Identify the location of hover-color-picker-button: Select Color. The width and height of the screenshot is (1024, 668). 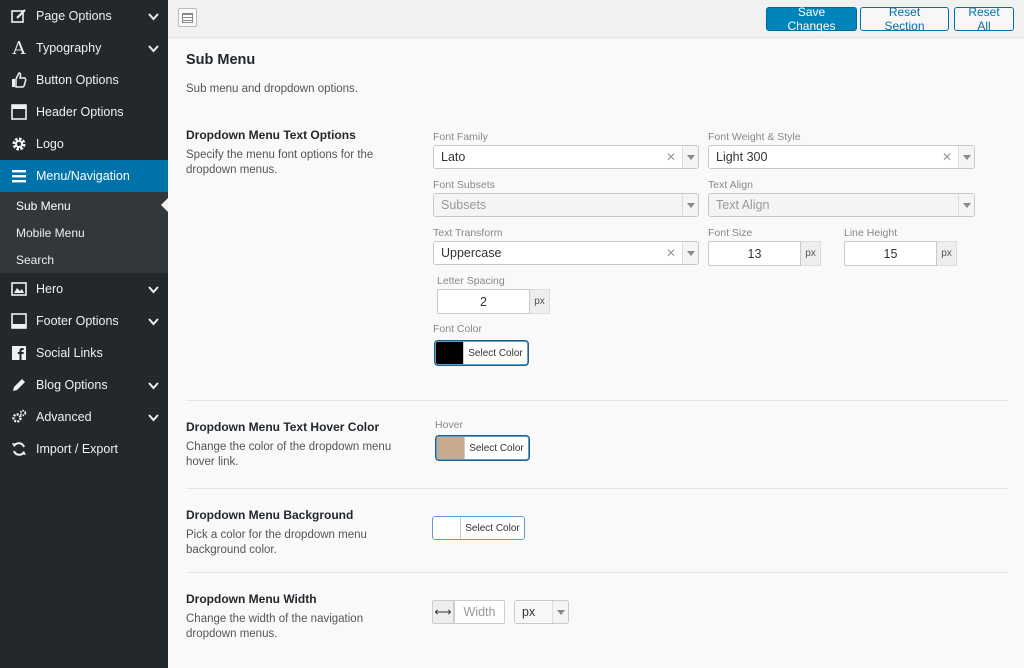
(482, 448).